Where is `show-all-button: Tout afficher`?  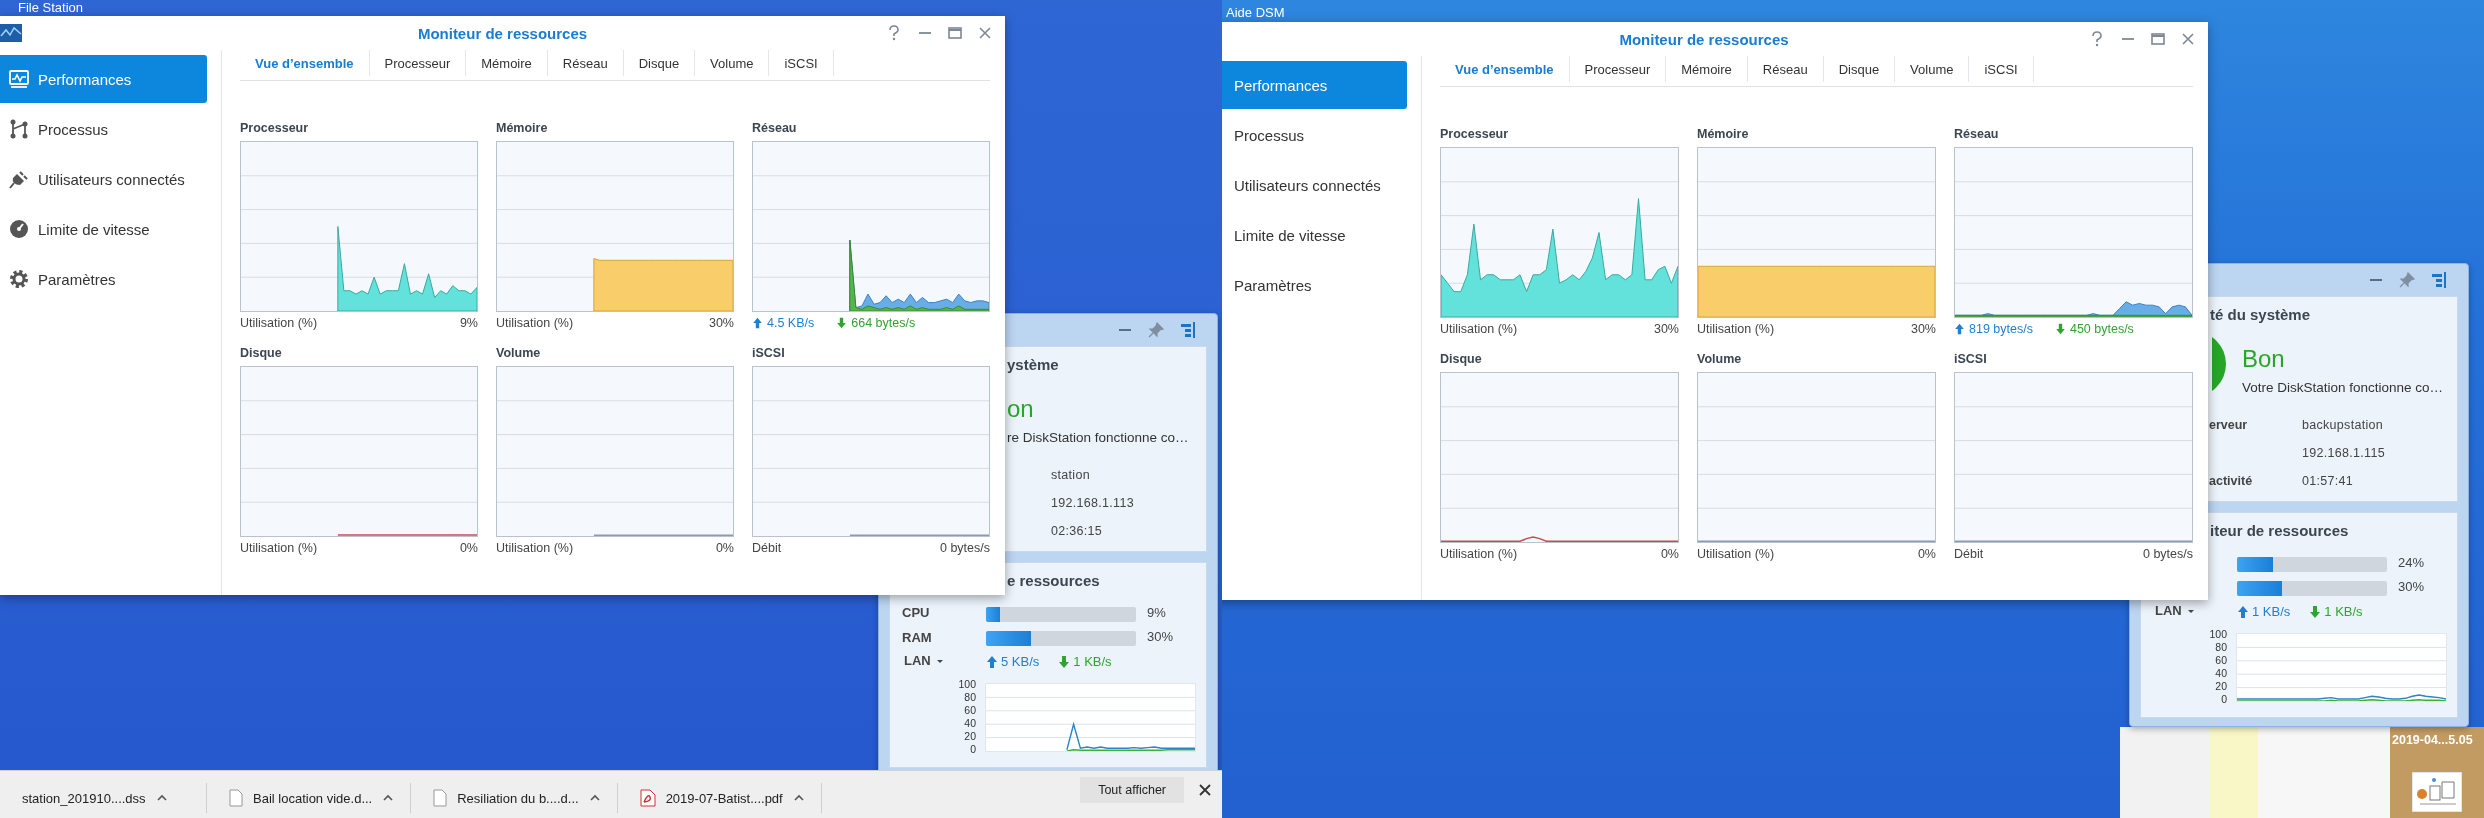
show-all-button: Tout afficher is located at coordinates (1132, 790).